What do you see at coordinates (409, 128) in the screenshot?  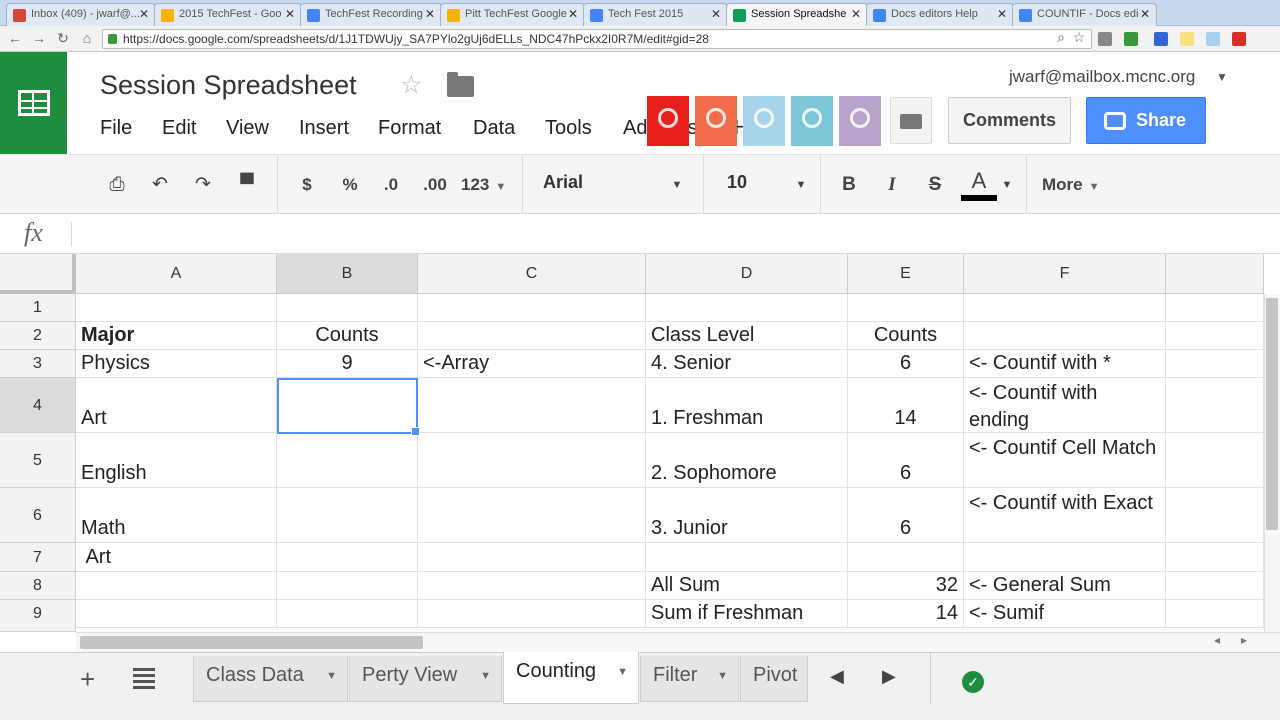 I see `menu-format: Format` at bounding box center [409, 128].